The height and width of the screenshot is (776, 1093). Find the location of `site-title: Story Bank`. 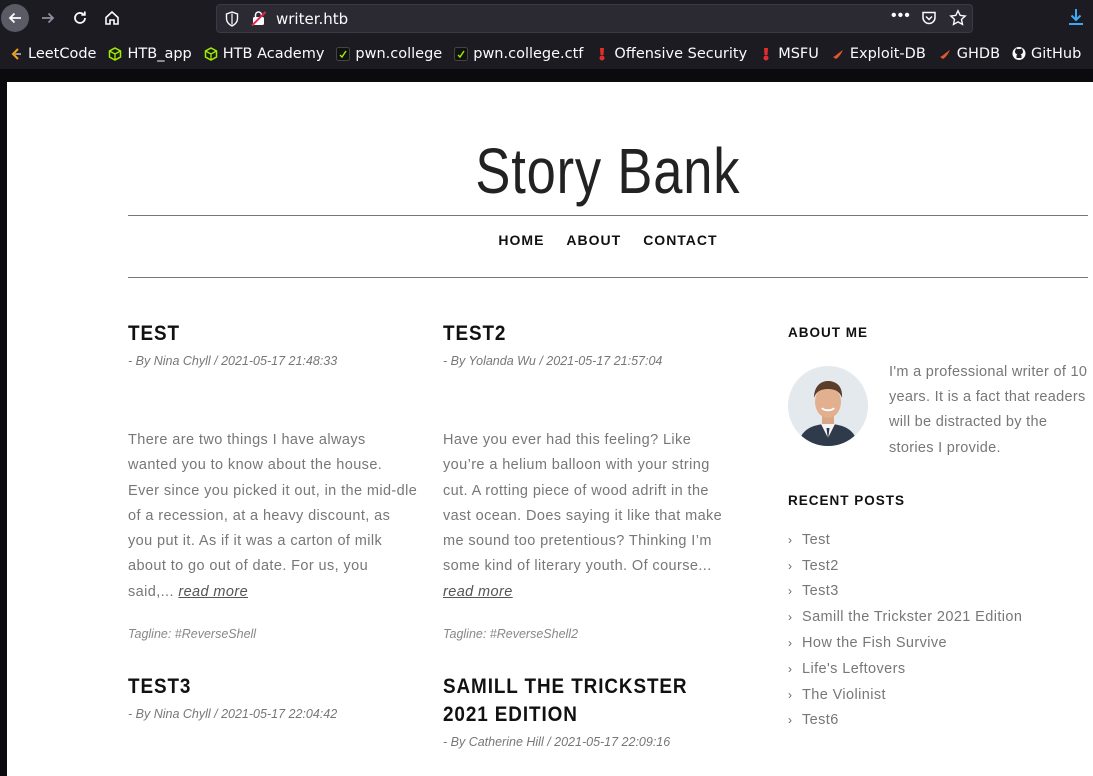

site-title: Story Bank is located at coordinates (604, 171).